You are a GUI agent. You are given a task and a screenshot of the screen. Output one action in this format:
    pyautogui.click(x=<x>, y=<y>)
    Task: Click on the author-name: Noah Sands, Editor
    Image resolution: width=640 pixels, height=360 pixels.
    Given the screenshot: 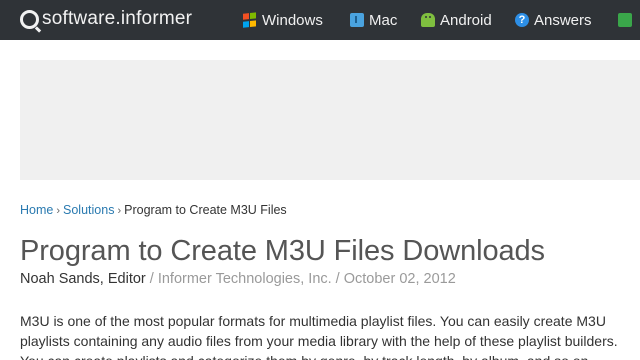 What is the action you would take?
    pyautogui.click(x=83, y=279)
    